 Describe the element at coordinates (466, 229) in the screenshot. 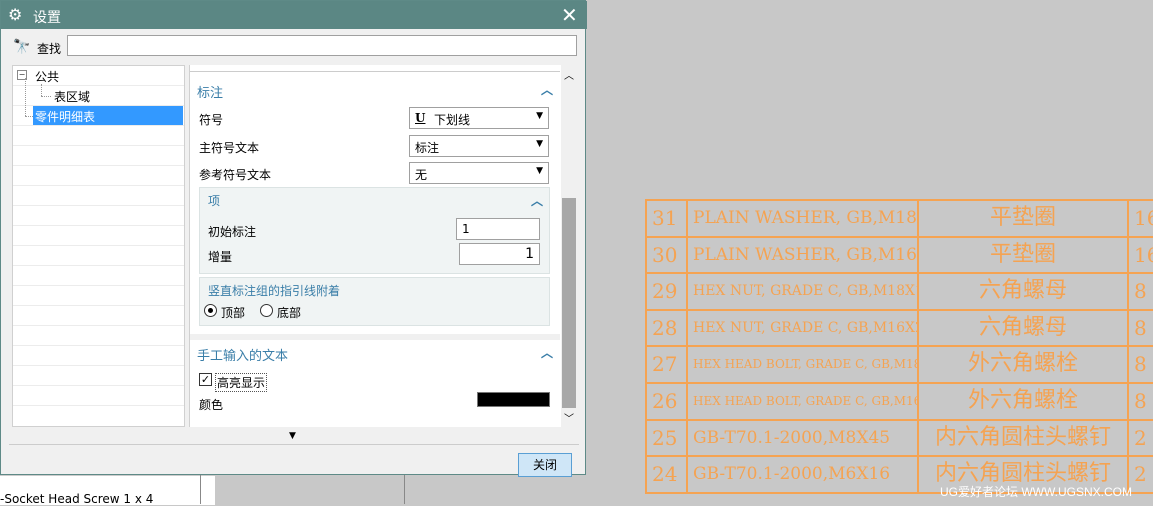

I see `initial-value: 1` at that location.